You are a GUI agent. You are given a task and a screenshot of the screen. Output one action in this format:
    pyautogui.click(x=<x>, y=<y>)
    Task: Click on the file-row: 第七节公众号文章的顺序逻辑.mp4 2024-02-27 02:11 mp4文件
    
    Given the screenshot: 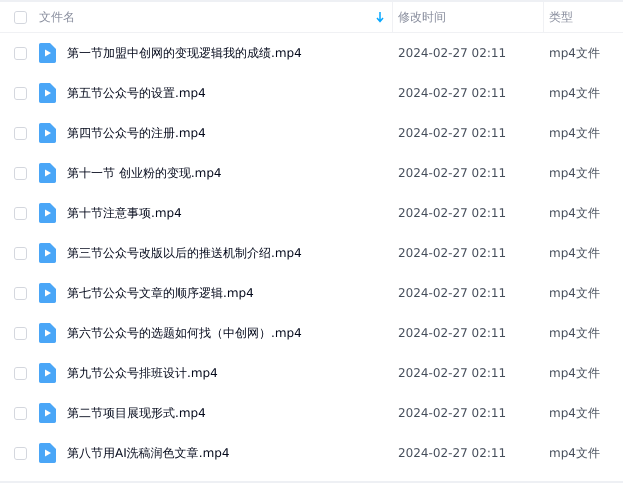 What is the action you would take?
    pyautogui.click(x=311, y=293)
    